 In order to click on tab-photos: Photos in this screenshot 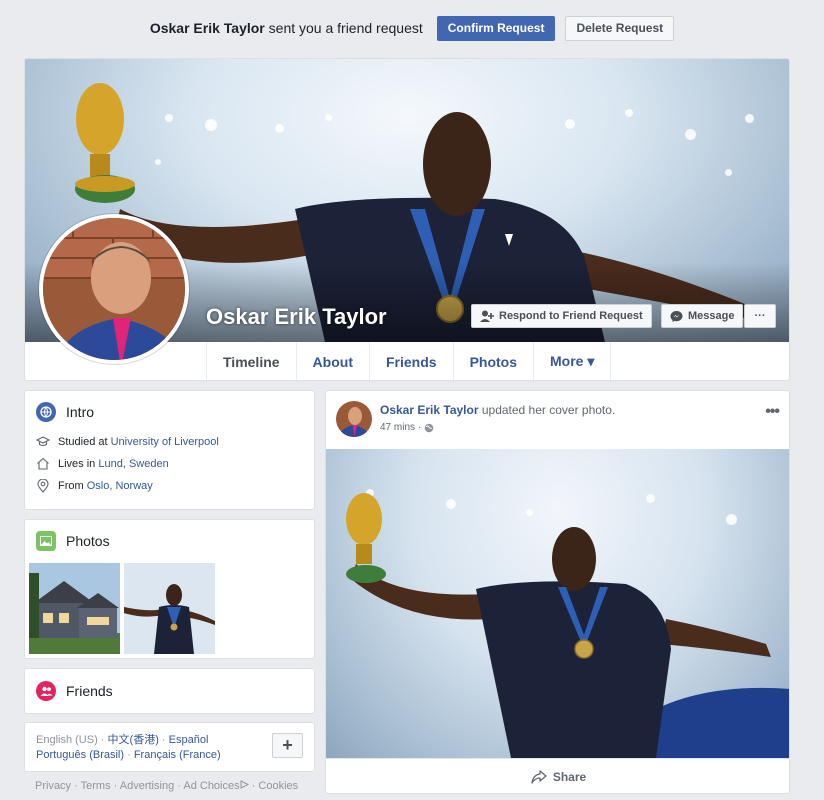, I will do `click(492, 361)`.